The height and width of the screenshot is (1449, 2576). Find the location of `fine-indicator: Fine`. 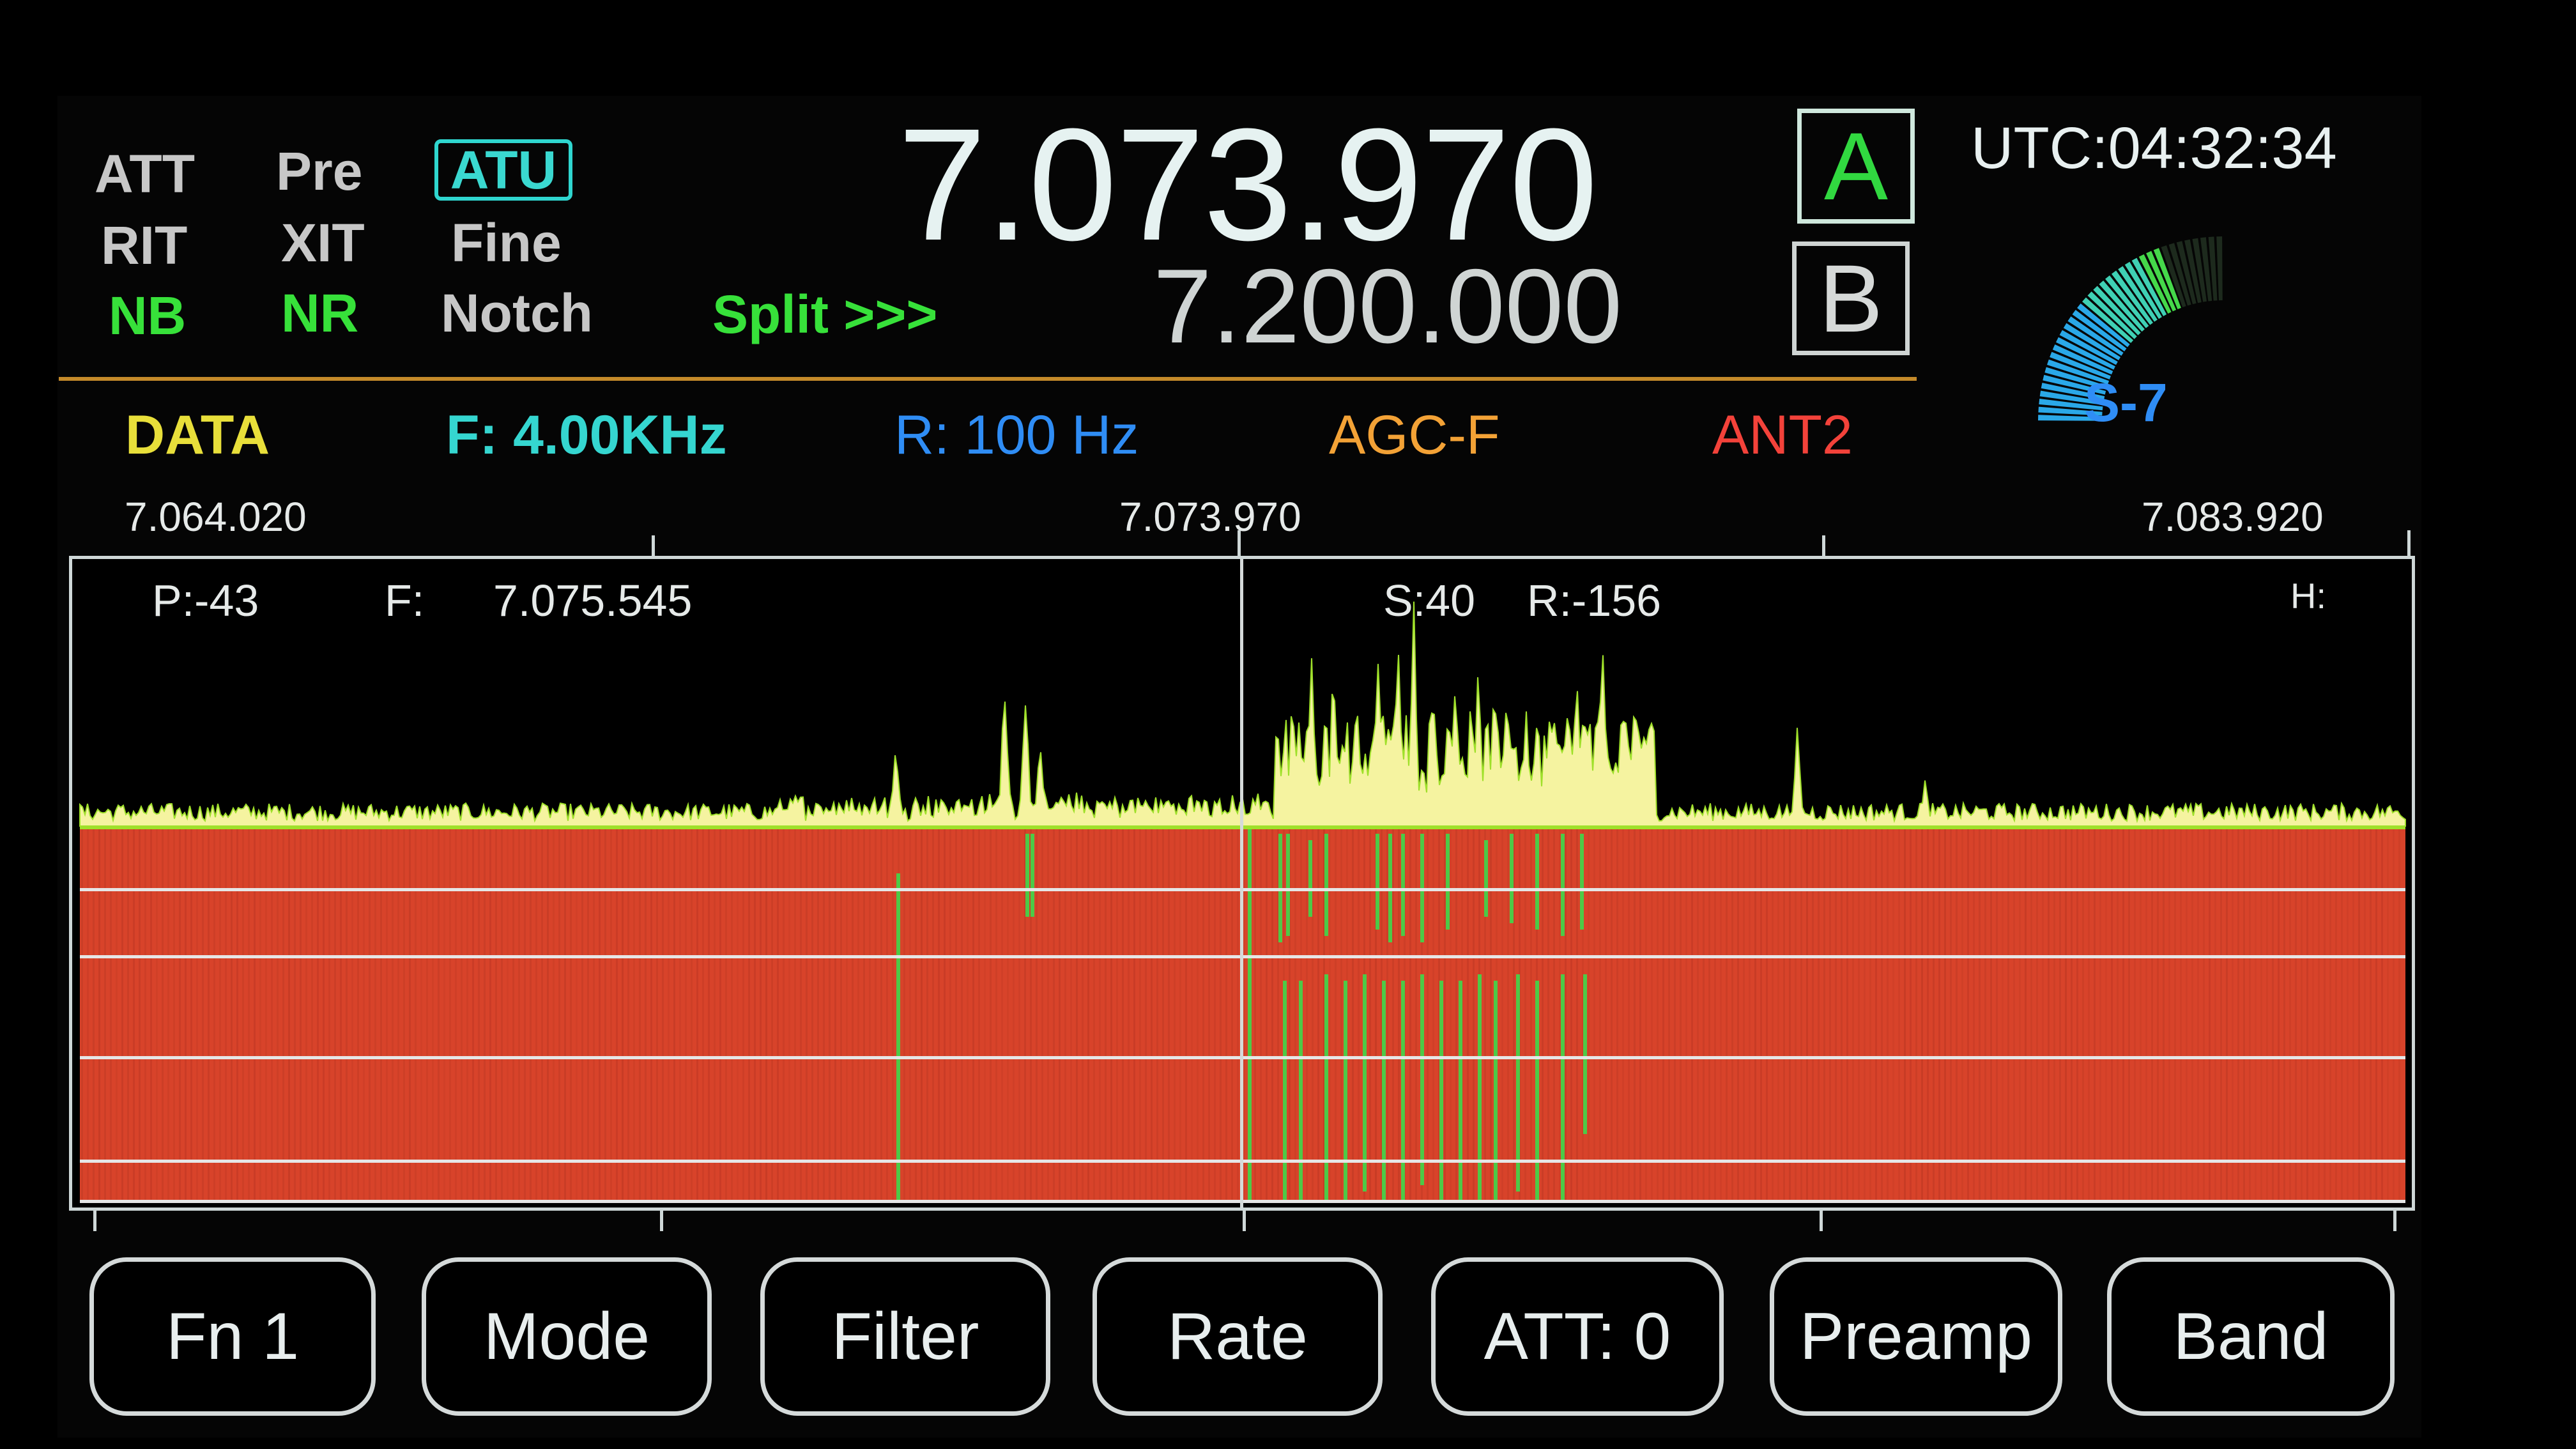

fine-indicator: Fine is located at coordinates (506, 243).